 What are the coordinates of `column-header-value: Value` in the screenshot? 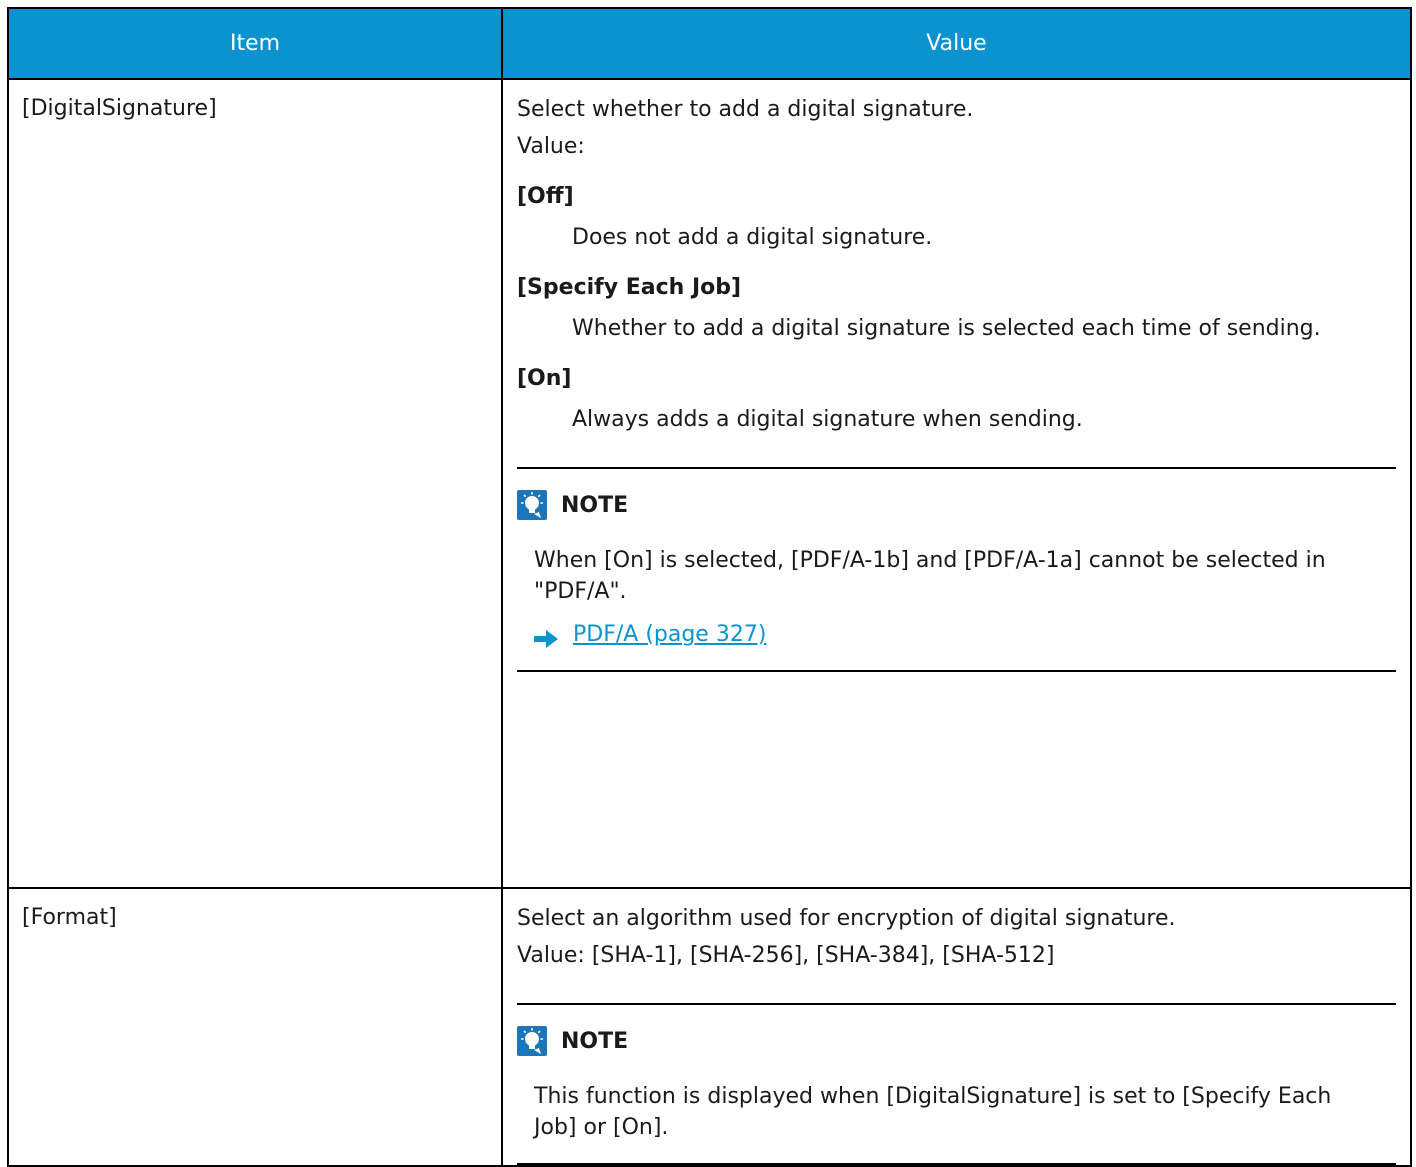 It's located at (956, 43).